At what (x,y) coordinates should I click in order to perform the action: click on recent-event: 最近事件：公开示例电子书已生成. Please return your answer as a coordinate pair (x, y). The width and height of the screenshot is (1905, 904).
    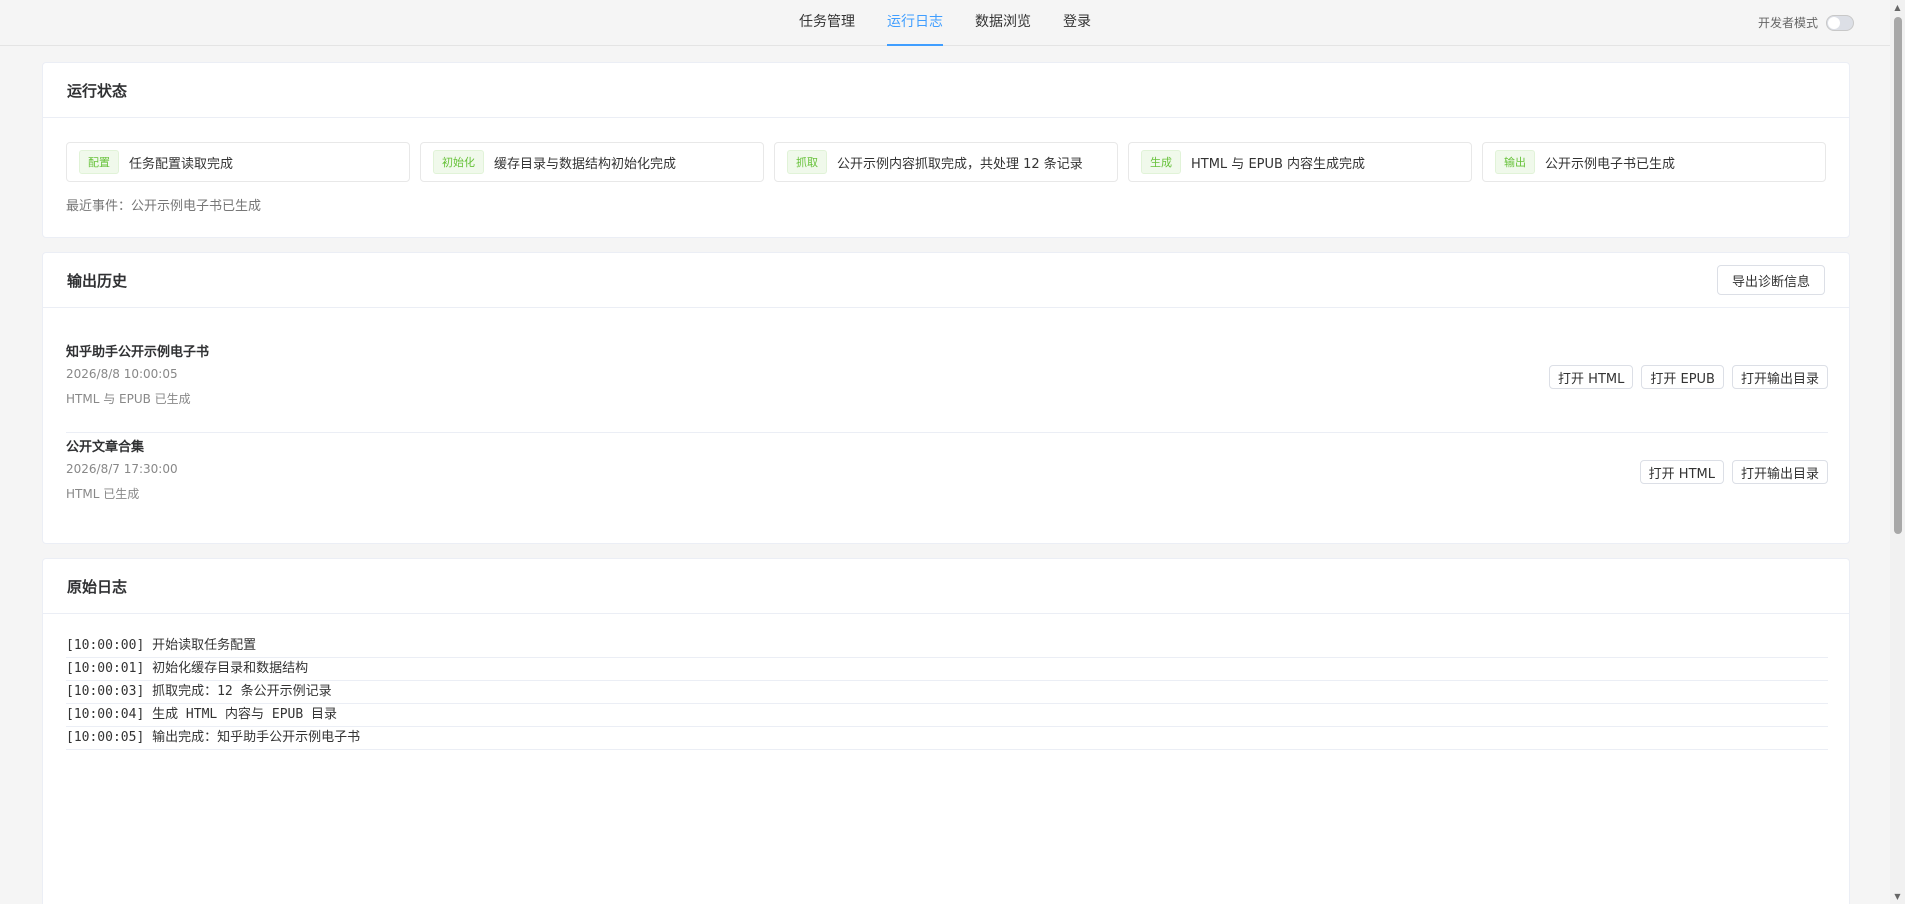
    Looking at the image, I should click on (164, 206).